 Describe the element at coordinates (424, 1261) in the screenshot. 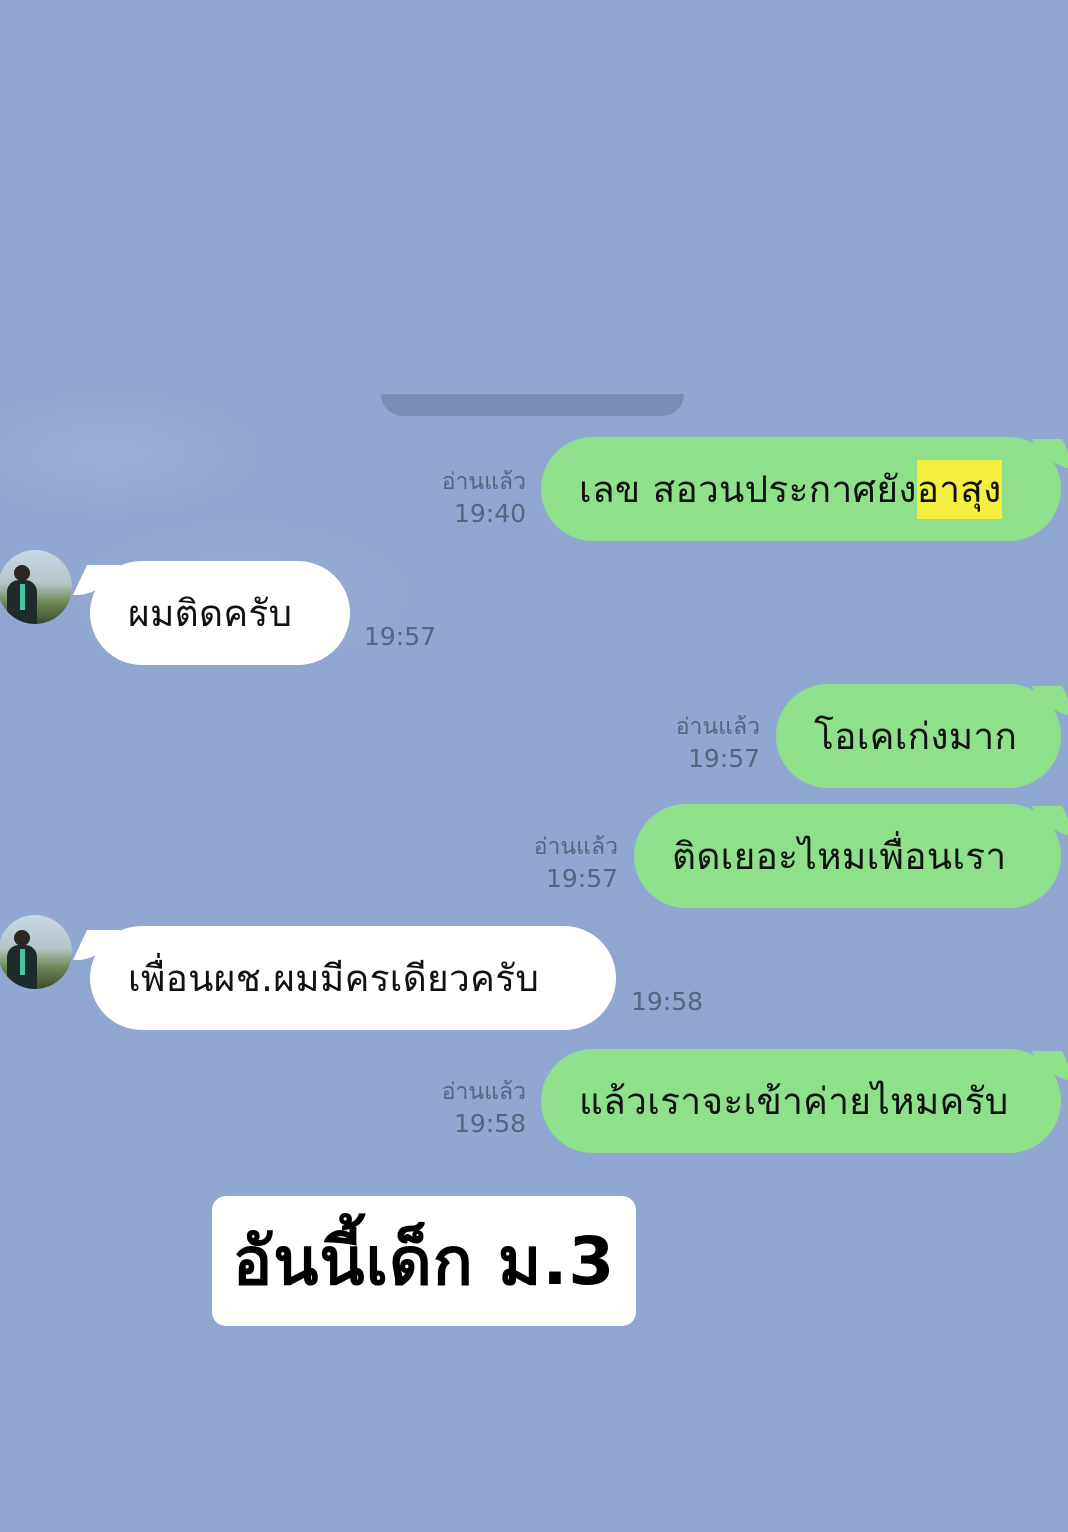

I see `story-caption: อันนี้เด็ก ม.3` at that location.